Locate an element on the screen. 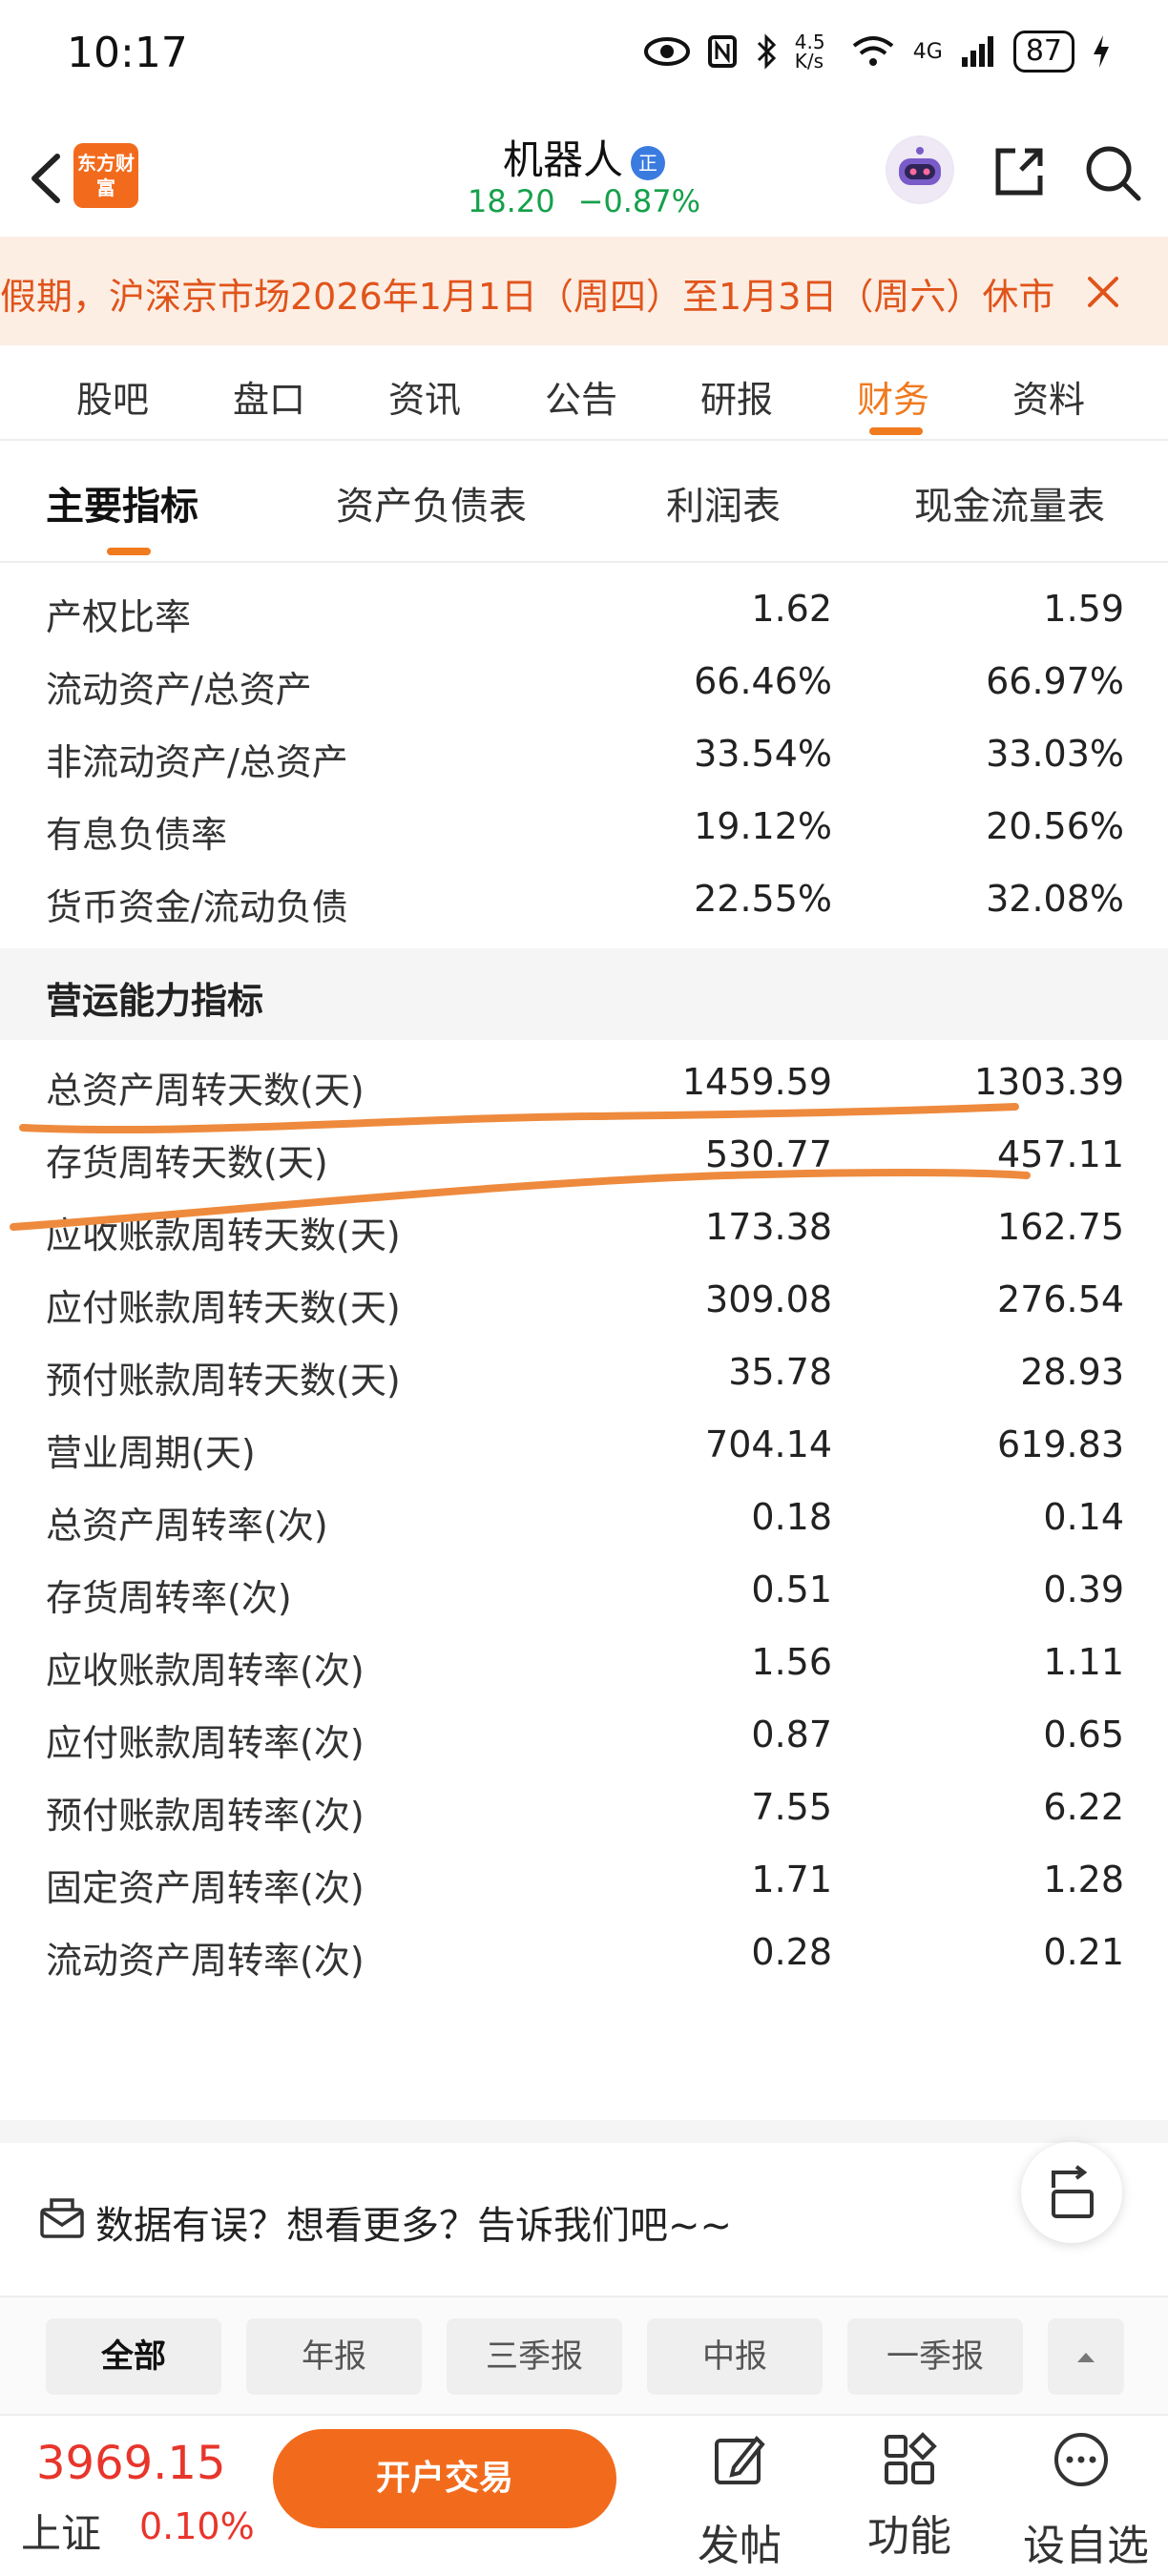 The image size is (1168, 2576). row-value-period1: 1.56 is located at coordinates (791, 1662).